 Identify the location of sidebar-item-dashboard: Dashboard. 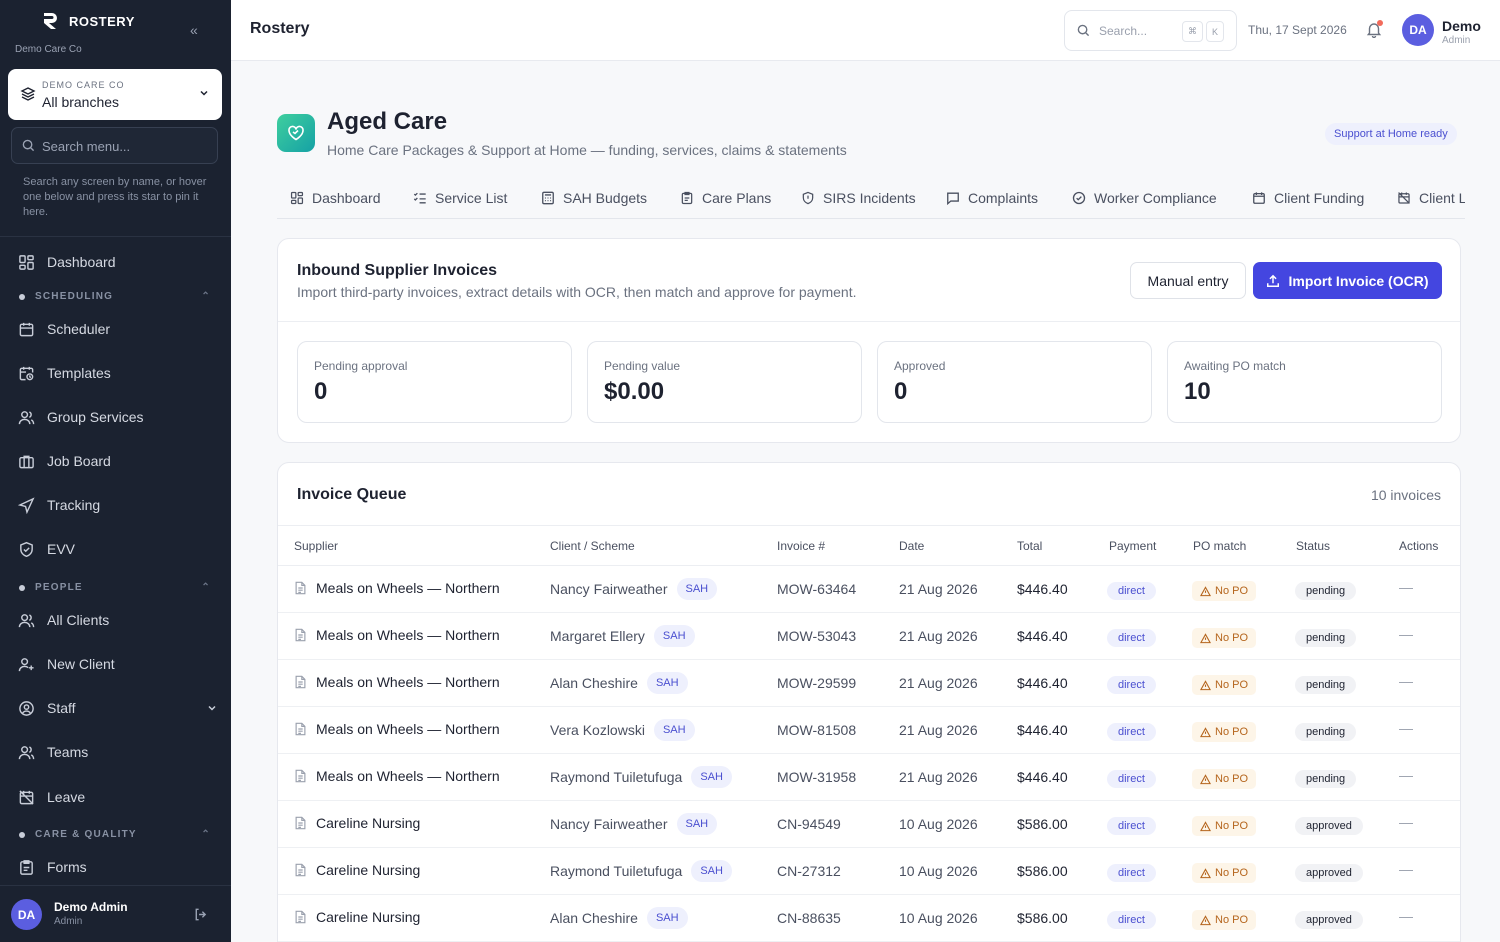
(118, 262).